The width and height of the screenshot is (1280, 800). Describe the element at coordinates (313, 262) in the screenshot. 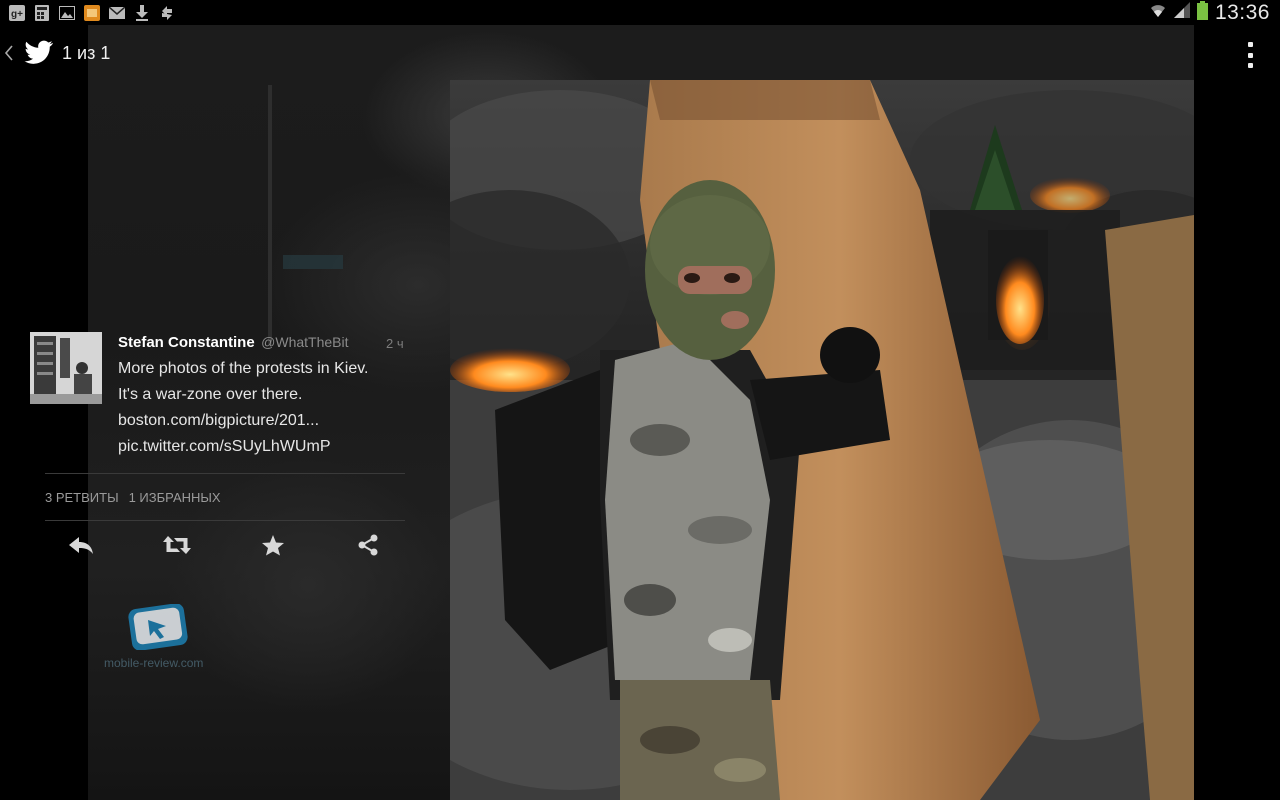

I see `background-flag` at that location.